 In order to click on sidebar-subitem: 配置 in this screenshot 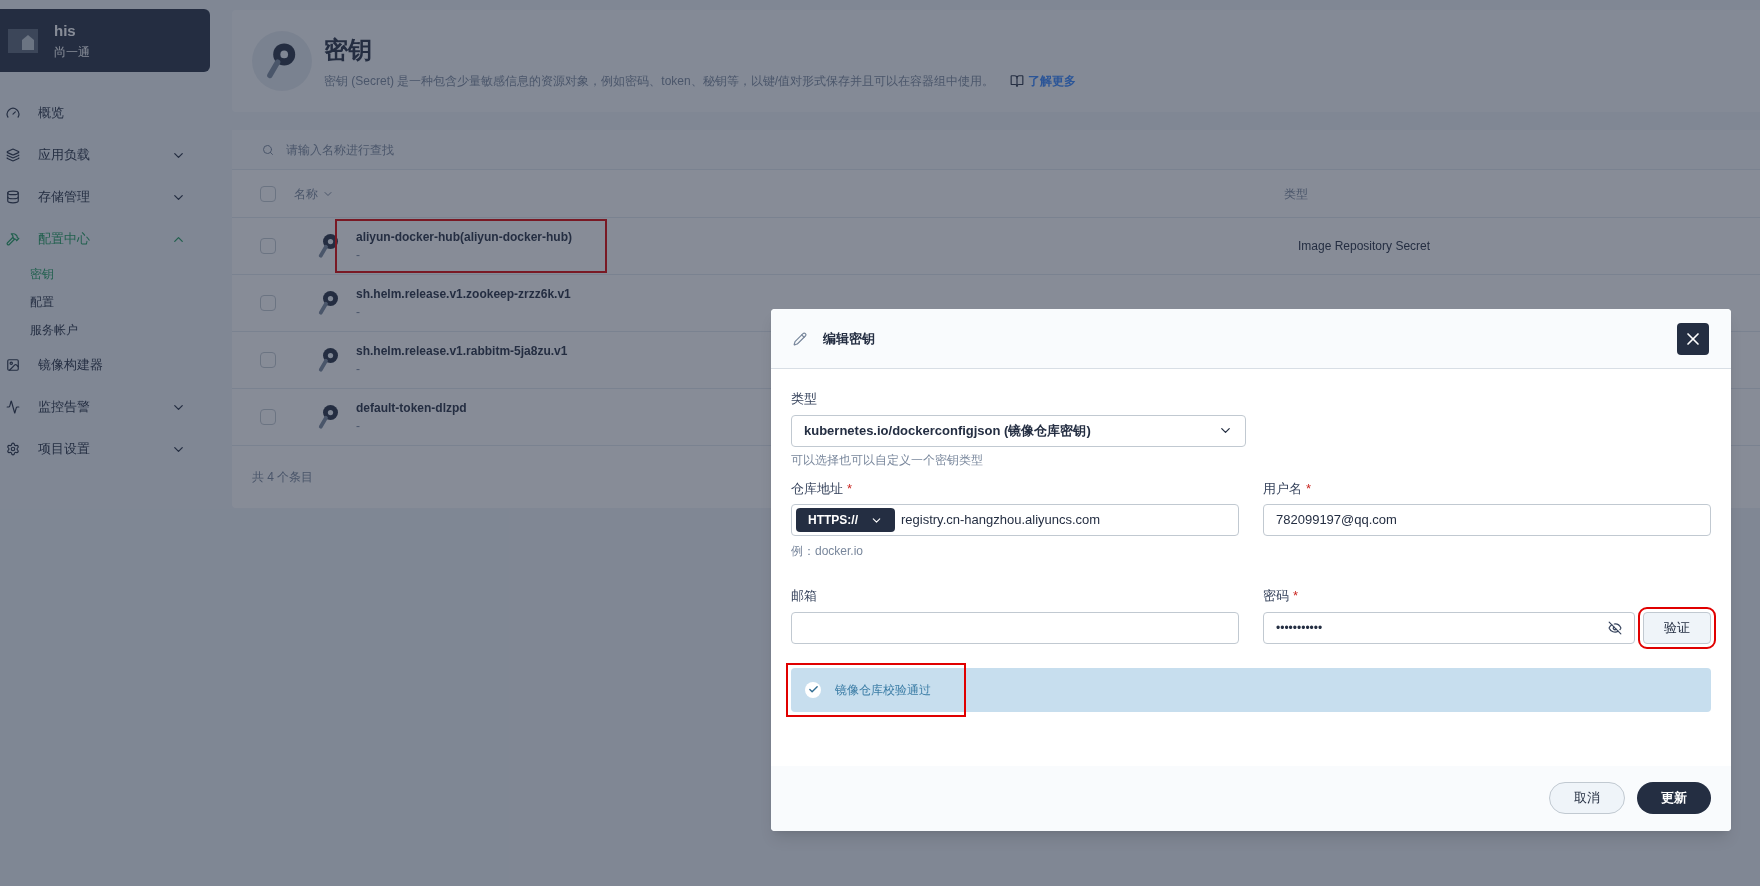, I will do `click(111, 302)`.